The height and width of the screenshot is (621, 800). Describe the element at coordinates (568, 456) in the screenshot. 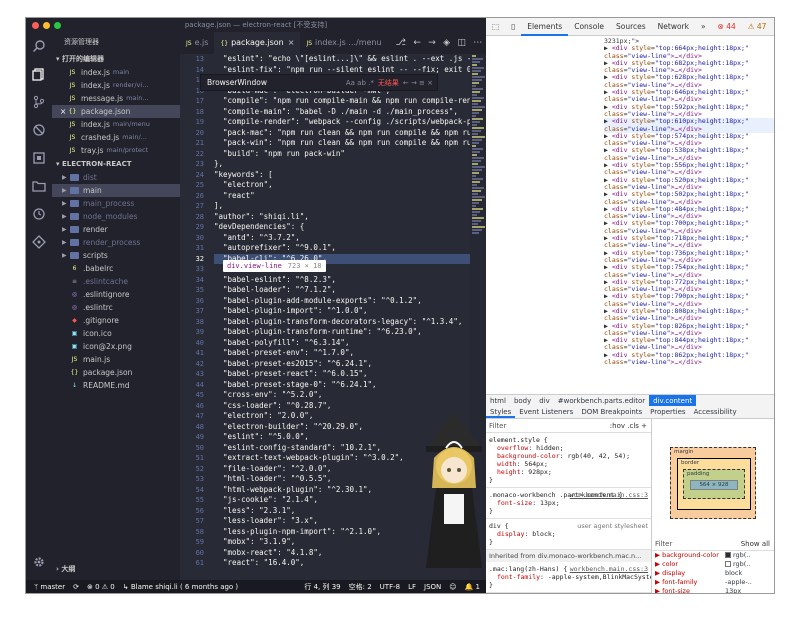

I see `rule-property: background-color: rgb(40, 42, 54);` at that location.